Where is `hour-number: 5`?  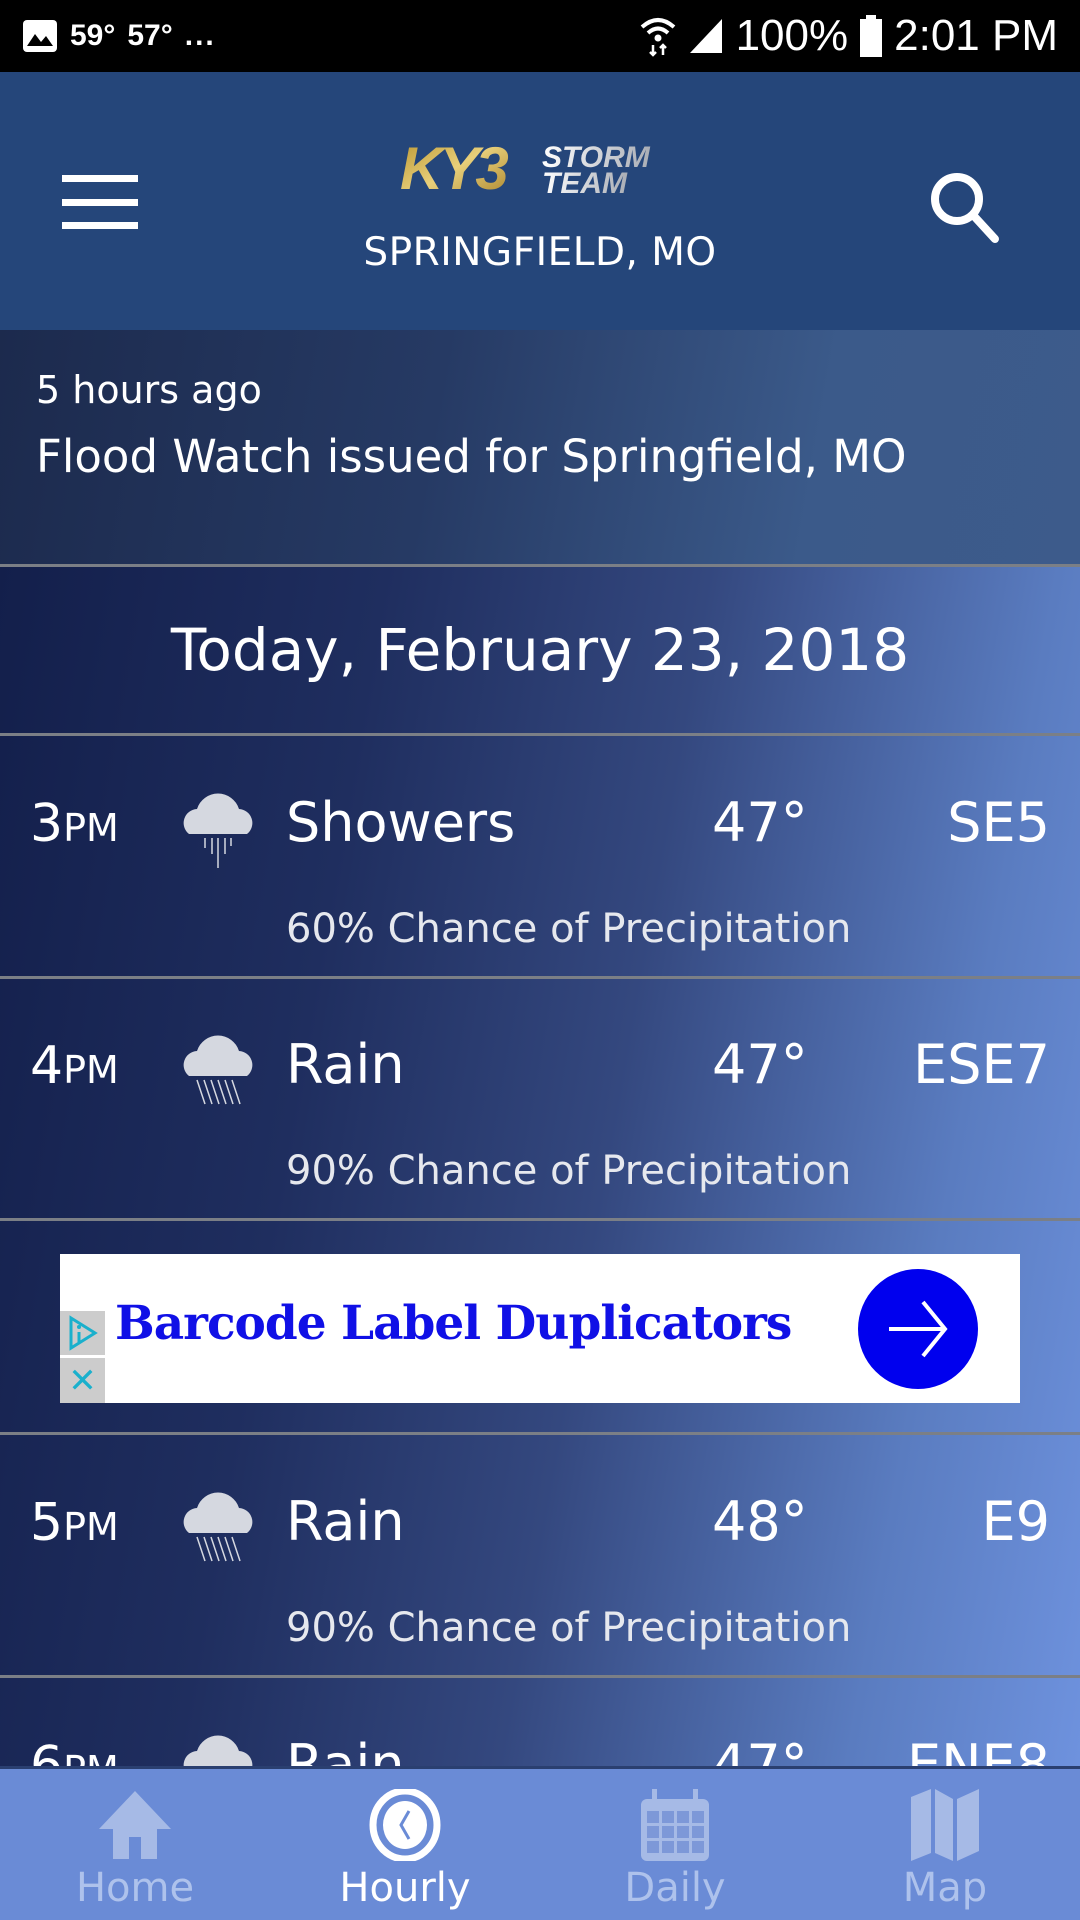 hour-number: 5 is located at coordinates (47, 1523).